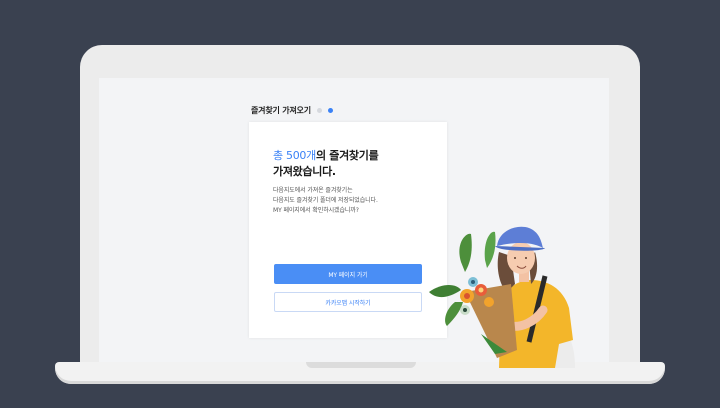 The width and height of the screenshot is (720, 408). What do you see at coordinates (358, 164) in the screenshot?
I see `headline: 총 500개의 즐겨찾기를 가져왔습니다.` at bounding box center [358, 164].